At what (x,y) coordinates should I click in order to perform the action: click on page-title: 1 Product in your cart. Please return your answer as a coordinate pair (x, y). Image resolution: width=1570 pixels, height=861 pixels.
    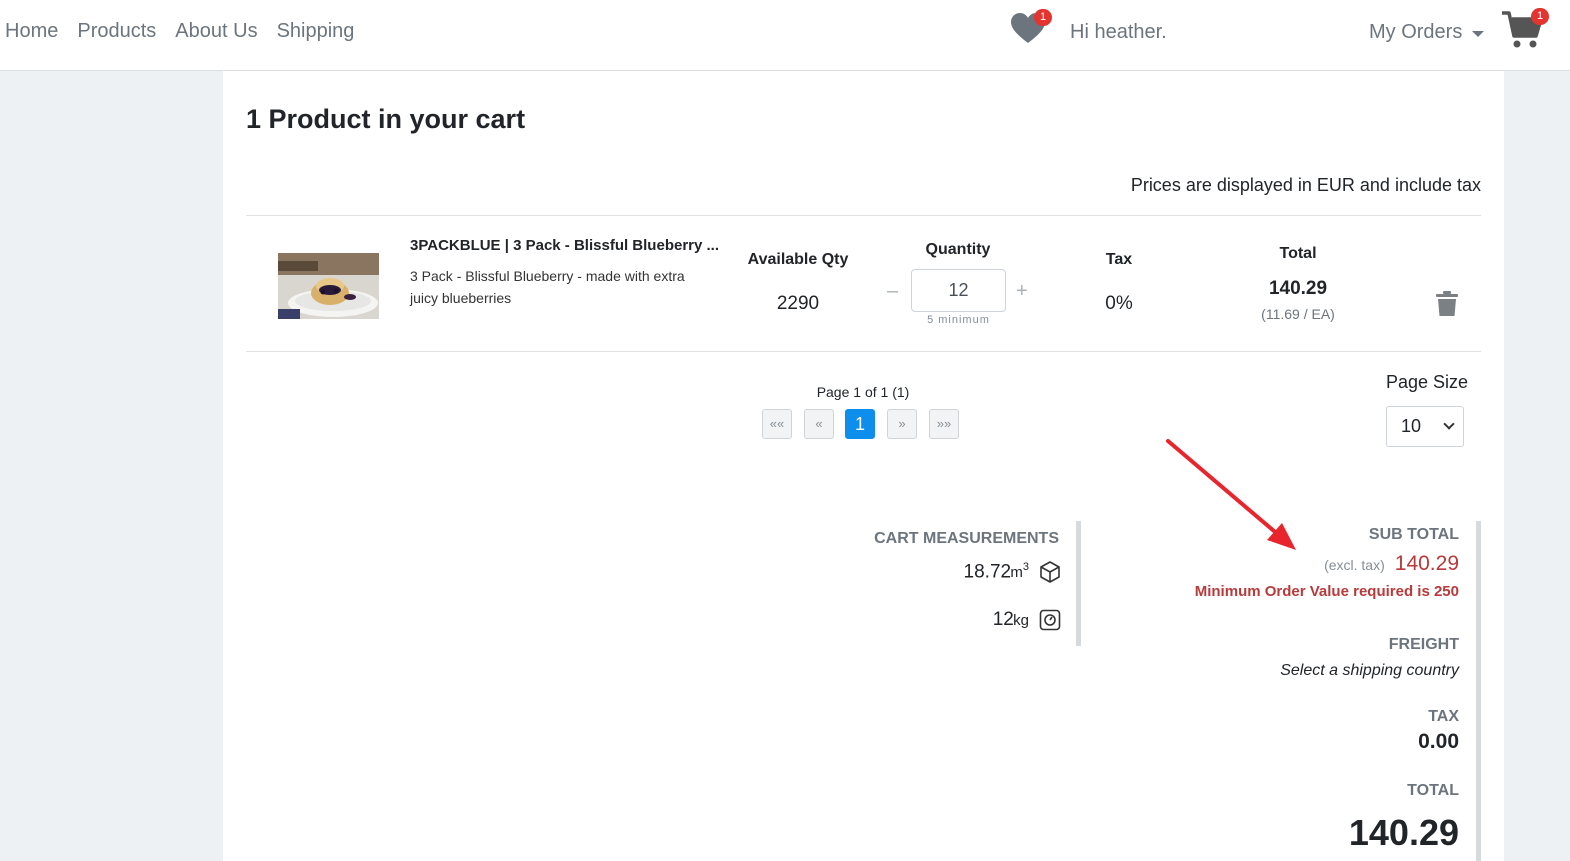
    Looking at the image, I should click on (386, 119).